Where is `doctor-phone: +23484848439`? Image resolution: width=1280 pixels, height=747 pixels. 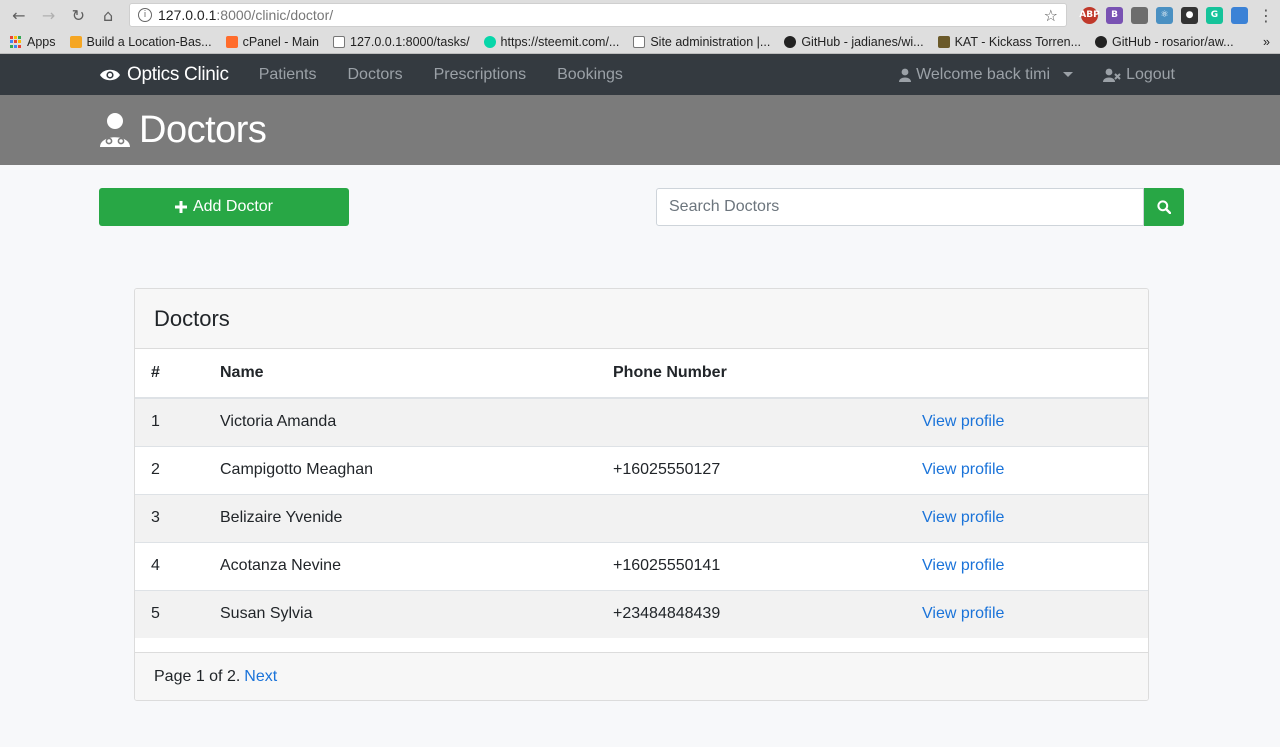
doctor-phone: +23484848439 is located at coordinates (667, 614).